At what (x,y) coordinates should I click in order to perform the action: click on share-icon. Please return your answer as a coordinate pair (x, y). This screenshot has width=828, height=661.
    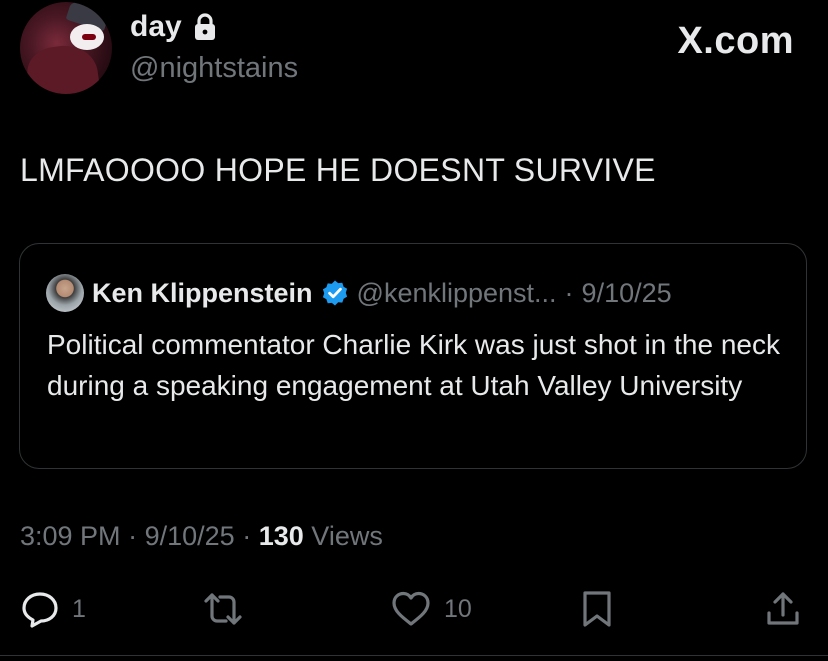
    Looking at the image, I should click on (783, 608).